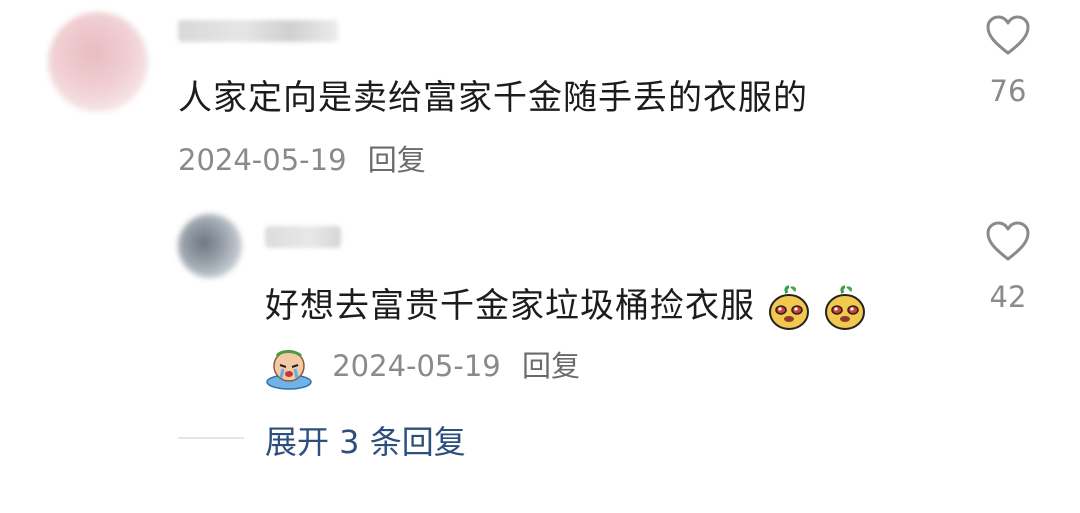  I want to click on comment-text: 人家定向是卖给富家千金随手丢的衣服的, so click(493, 98).